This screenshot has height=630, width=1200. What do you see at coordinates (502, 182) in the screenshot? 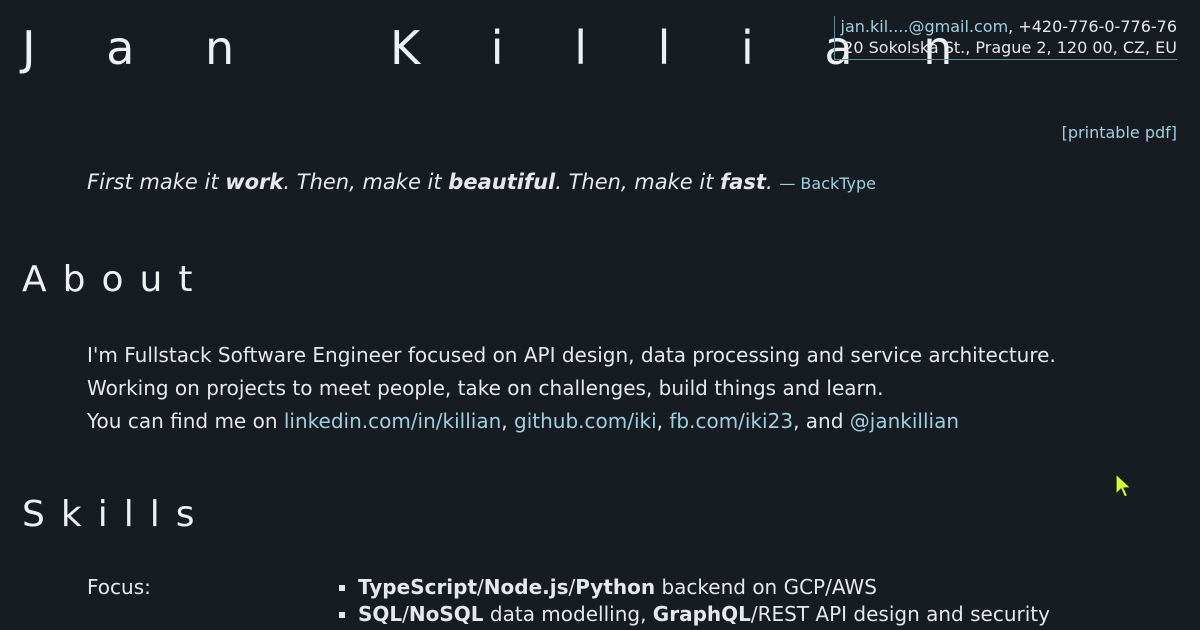
I see `quote-emphasis: beautiful` at bounding box center [502, 182].